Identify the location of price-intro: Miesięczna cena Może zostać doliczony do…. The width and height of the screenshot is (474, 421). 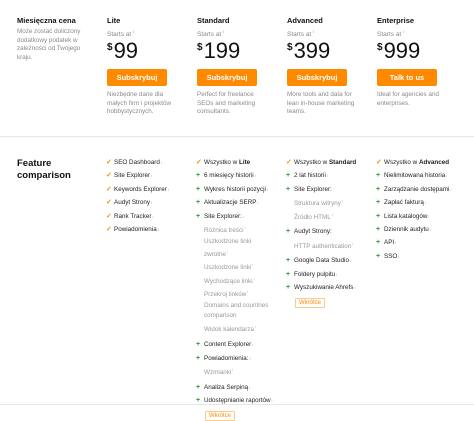
(53, 39).